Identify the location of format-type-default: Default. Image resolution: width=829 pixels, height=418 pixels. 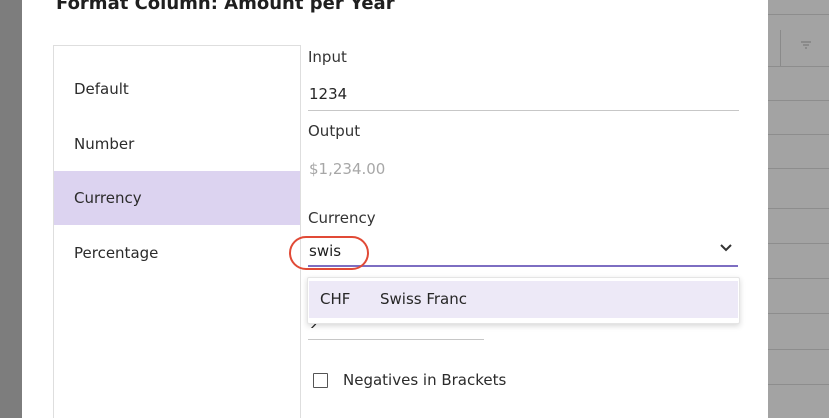
(177, 89).